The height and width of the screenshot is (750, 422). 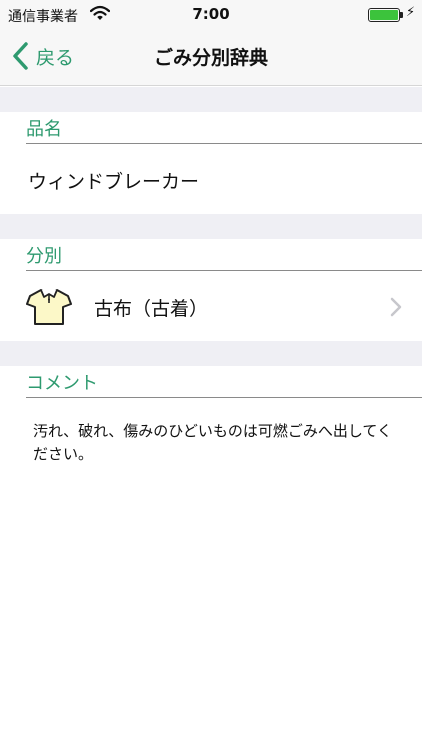 What do you see at coordinates (212, 442) in the screenshot?
I see `comment-text: 汚れ、破れ、傷みのひどいものは可燃ごみへ出してください。` at bounding box center [212, 442].